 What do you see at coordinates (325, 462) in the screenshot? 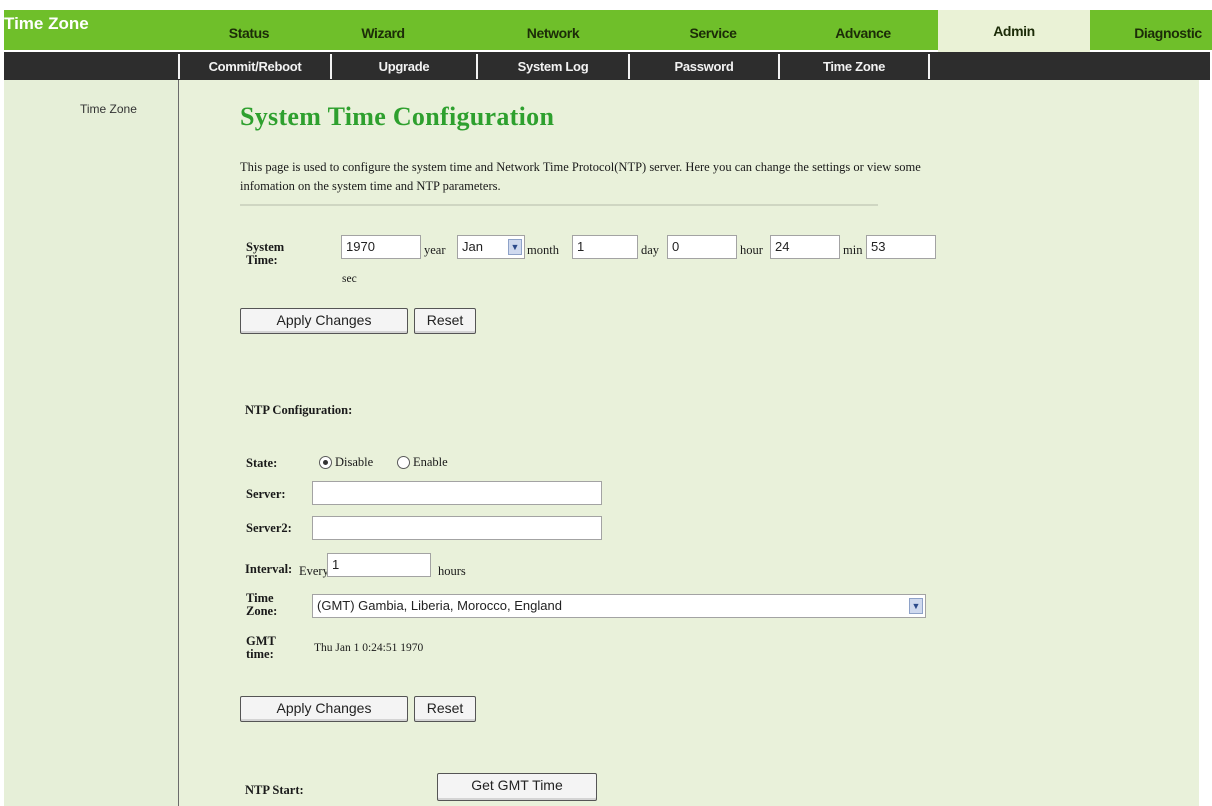
I see `disable-radio` at bounding box center [325, 462].